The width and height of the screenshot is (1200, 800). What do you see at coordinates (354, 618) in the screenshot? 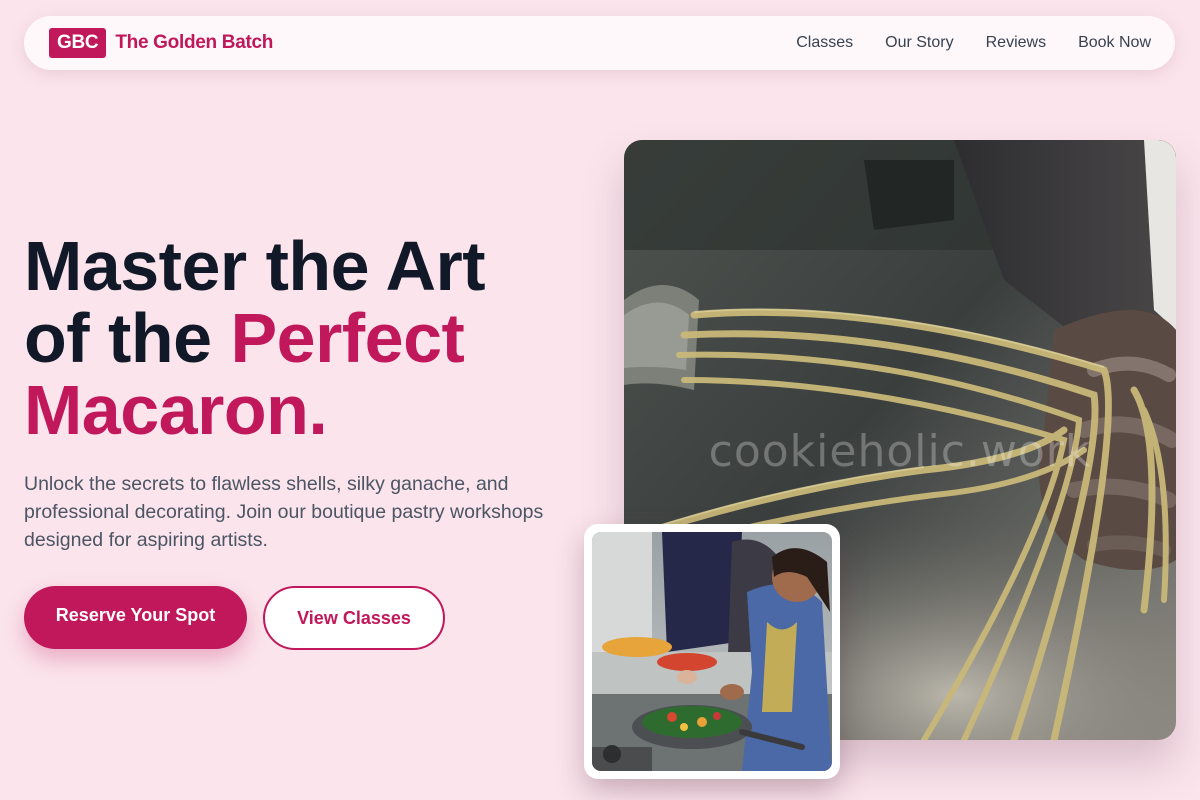
I see `view-classes-button: View Classes` at bounding box center [354, 618].